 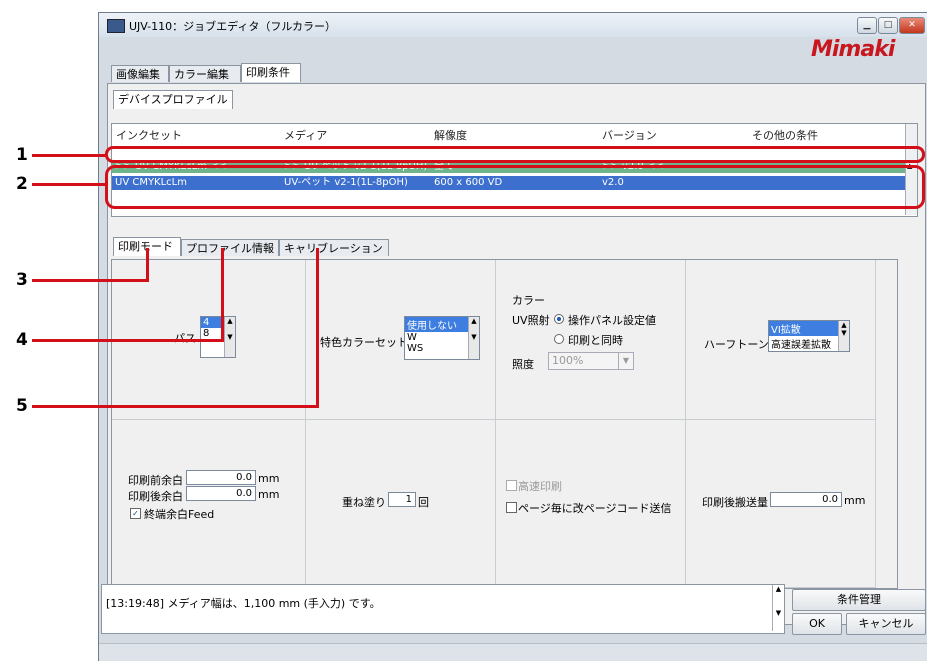 What do you see at coordinates (613, 182) in the screenshot?
I see `cell-version: v2.0` at bounding box center [613, 182].